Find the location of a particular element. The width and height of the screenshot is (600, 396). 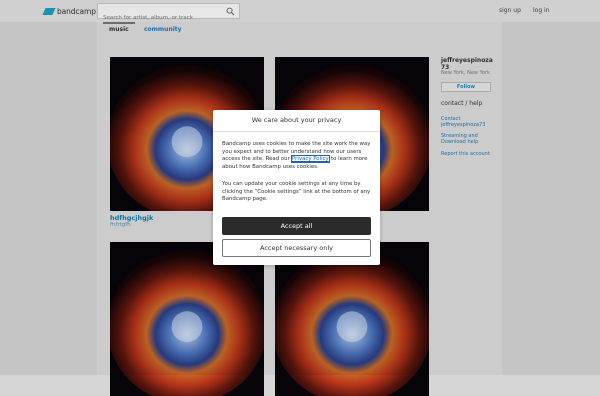

privacy-policy-link: Privacy Policy is located at coordinates (310, 159).